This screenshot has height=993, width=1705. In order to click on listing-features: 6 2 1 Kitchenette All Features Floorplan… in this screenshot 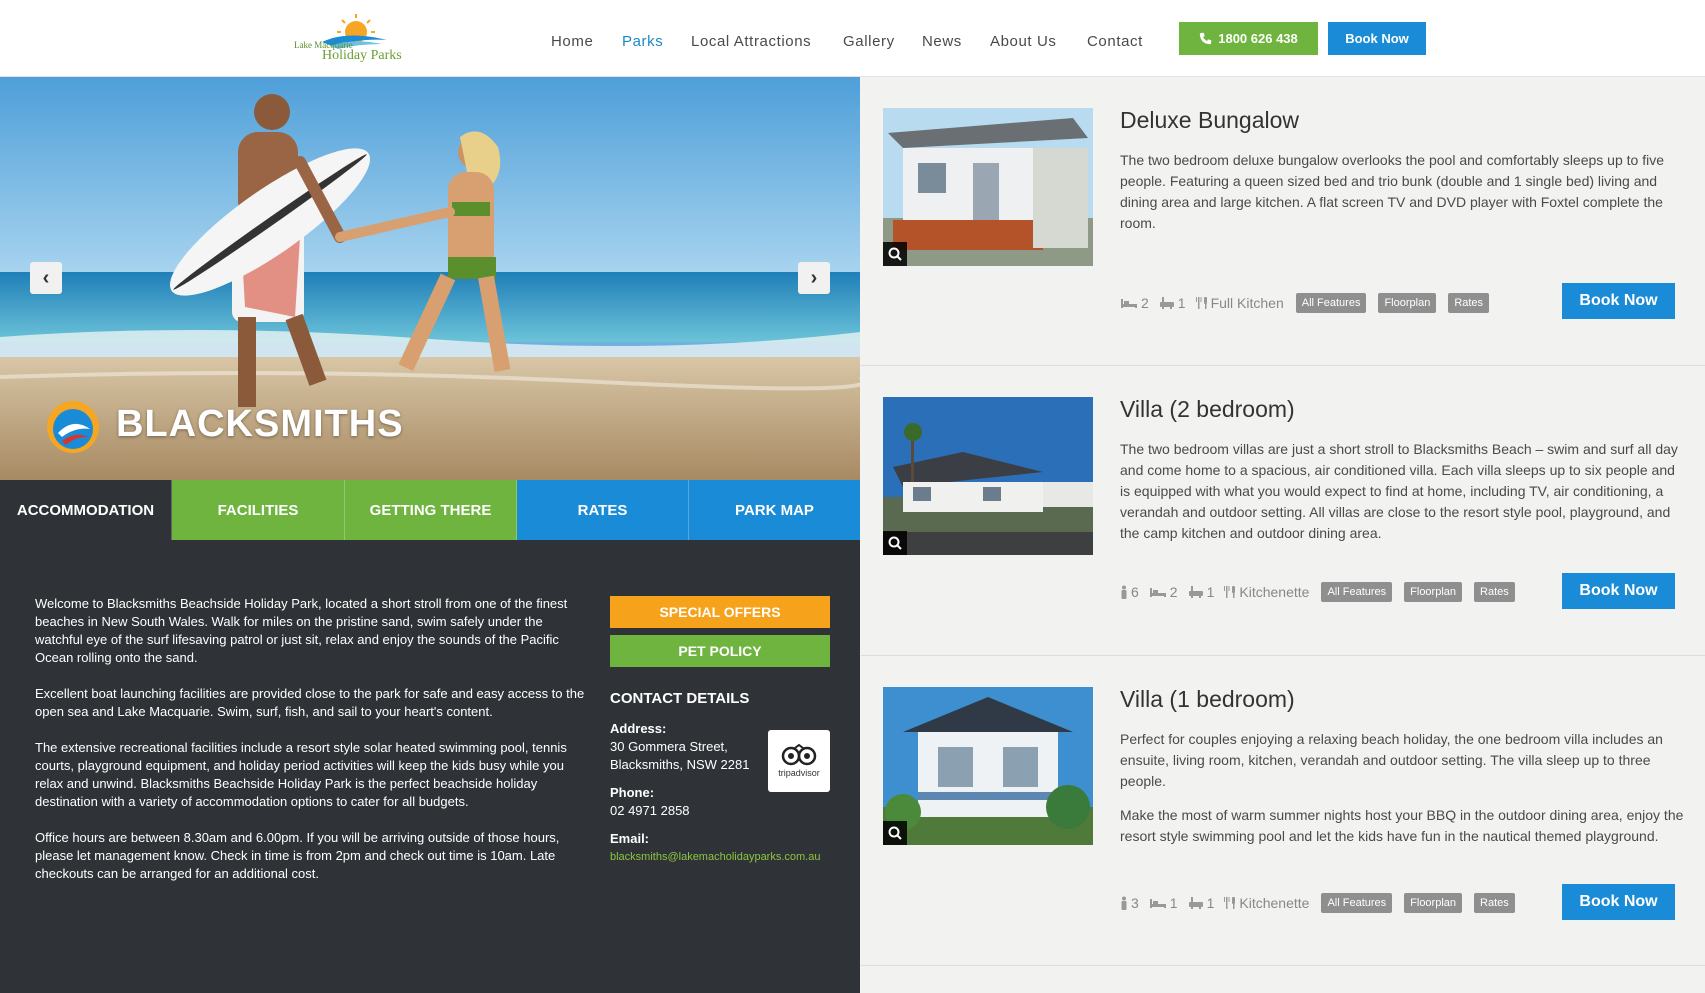, I will do `click(1317, 592)`.